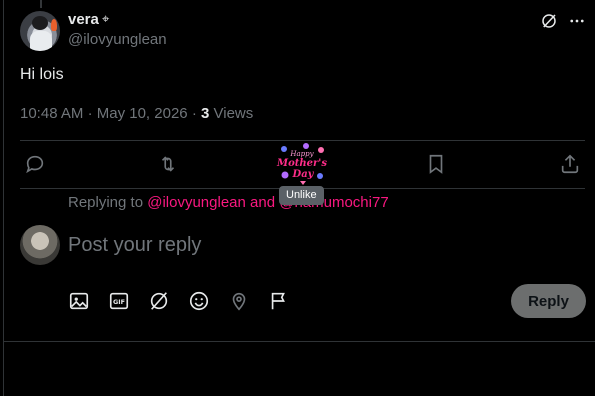 The width and height of the screenshot is (595, 396). What do you see at coordinates (436, 164) in the screenshot?
I see `bookmark-icon` at bounding box center [436, 164].